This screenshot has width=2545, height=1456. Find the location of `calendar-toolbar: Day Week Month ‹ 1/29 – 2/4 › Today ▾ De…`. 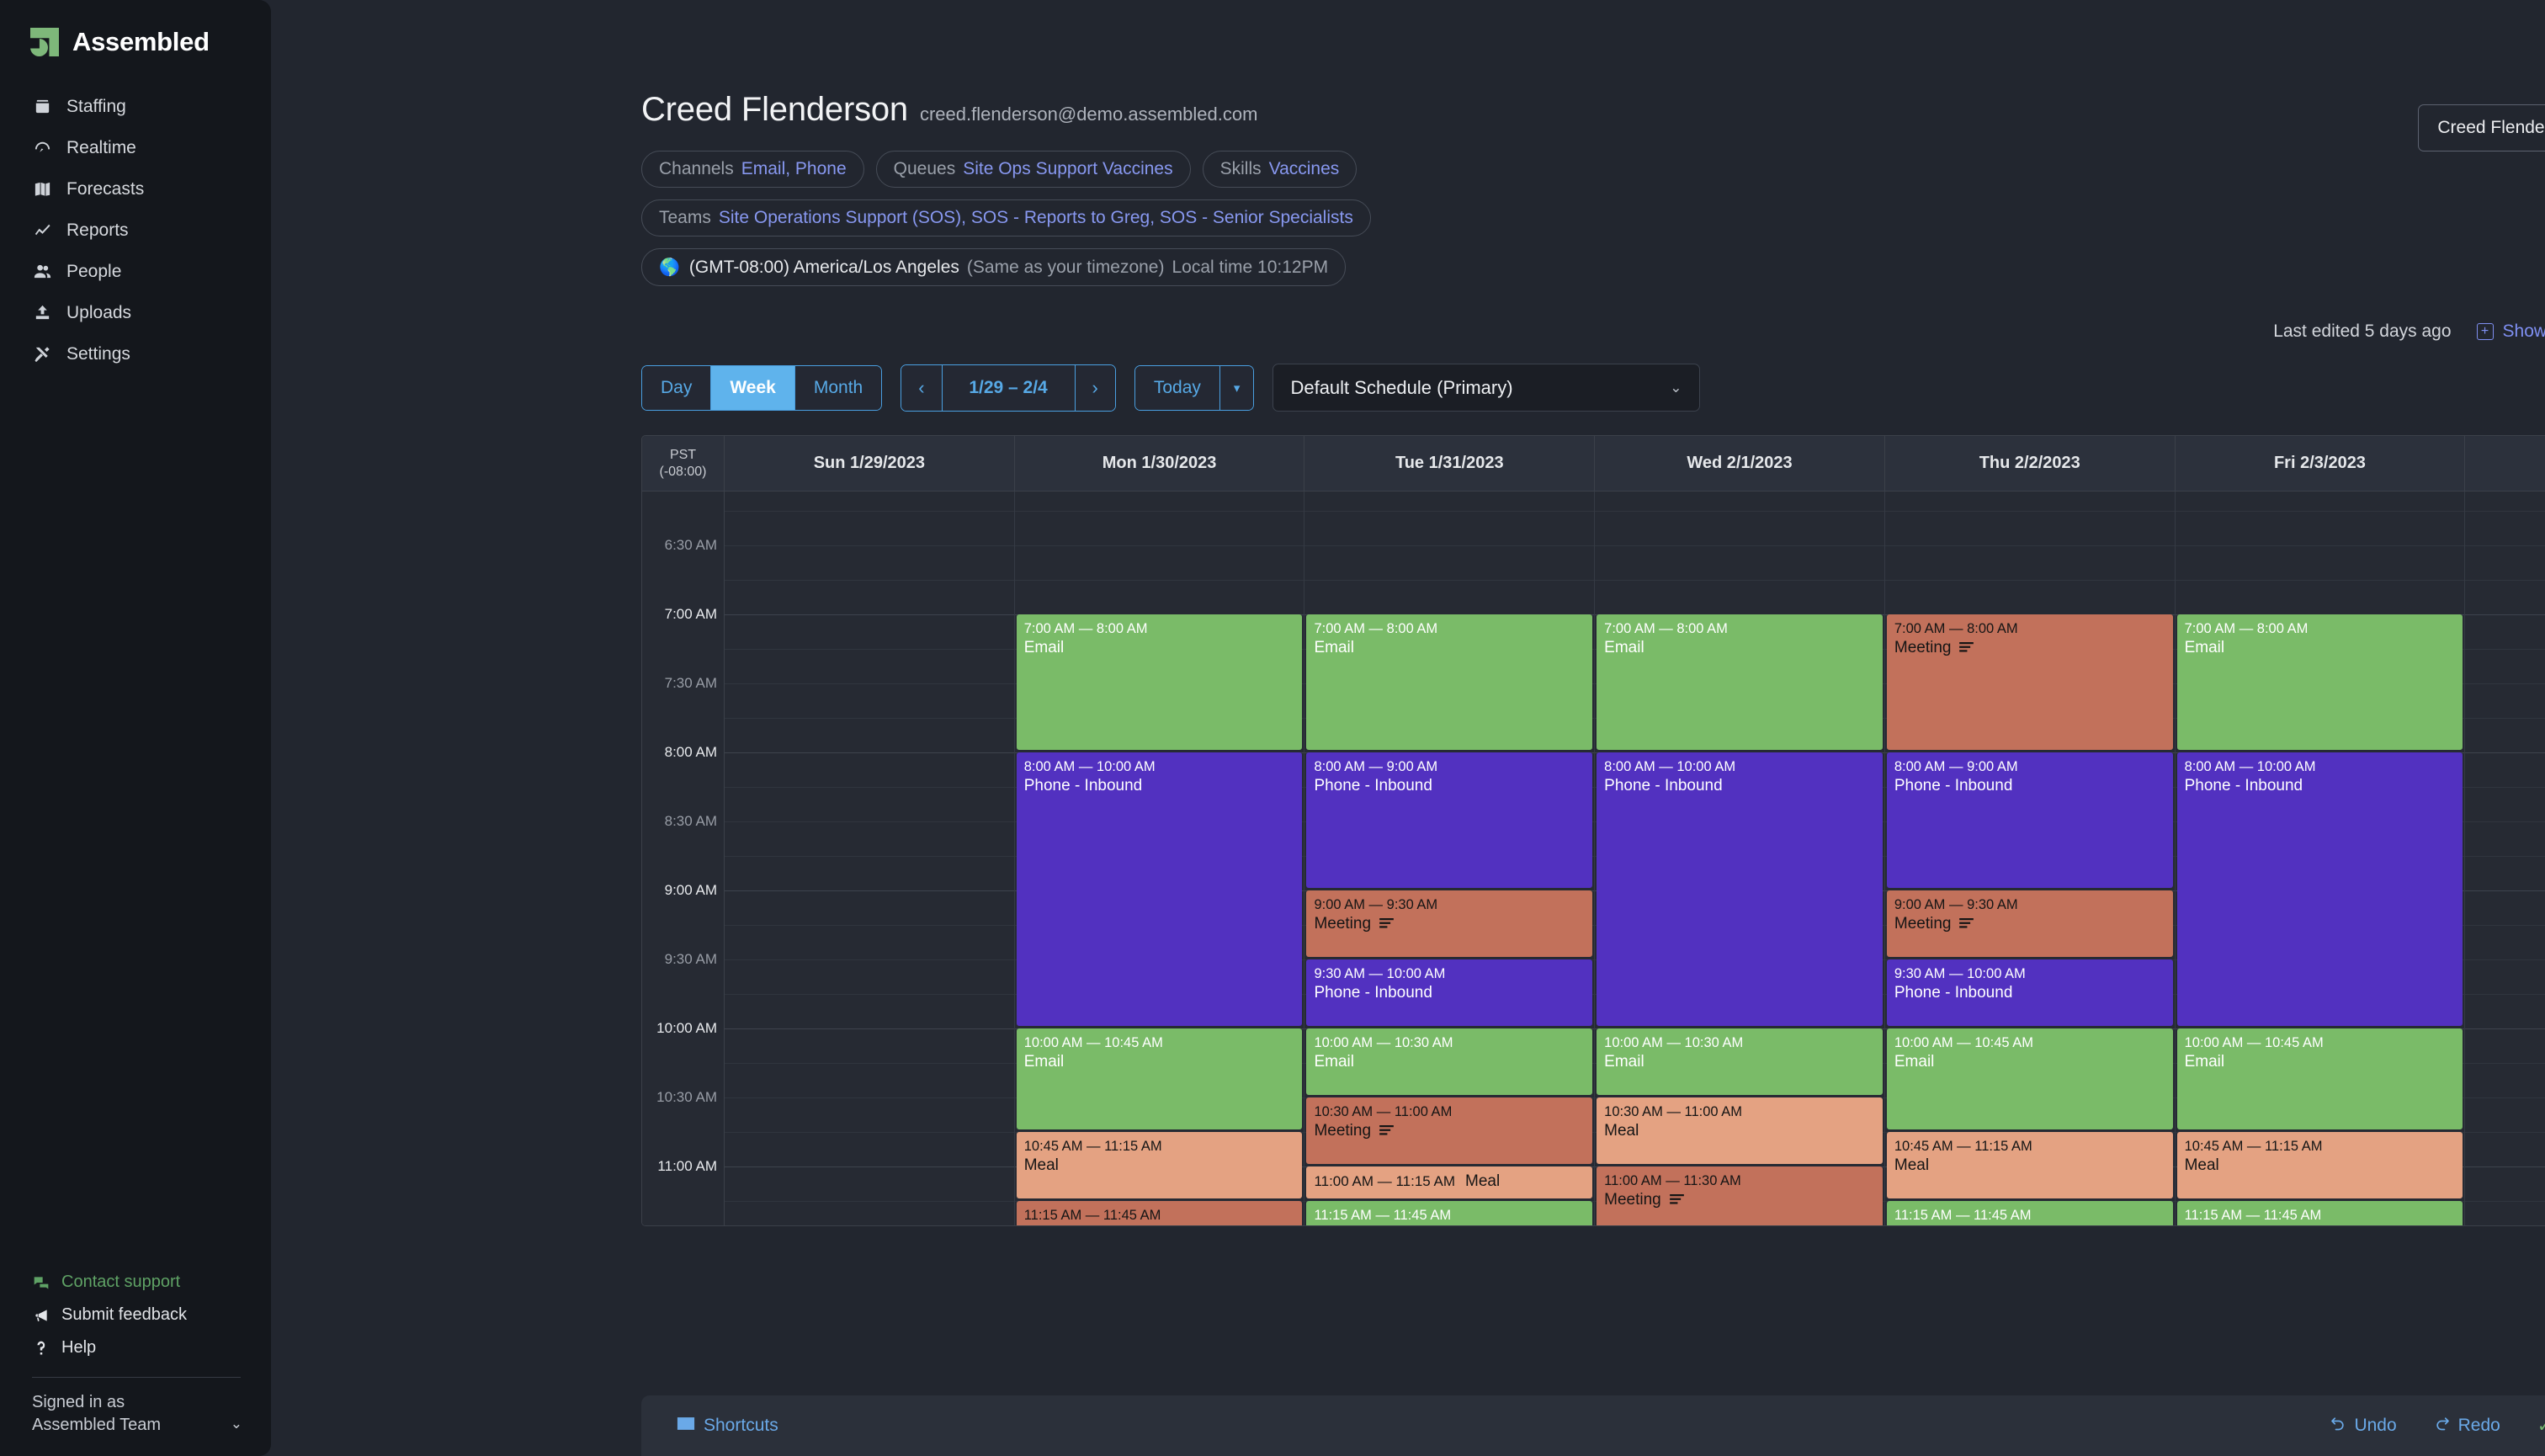

calendar-toolbar: Day Week Month ‹ 1/29 – 2/4 › Today ▾ De… is located at coordinates (1408, 388).